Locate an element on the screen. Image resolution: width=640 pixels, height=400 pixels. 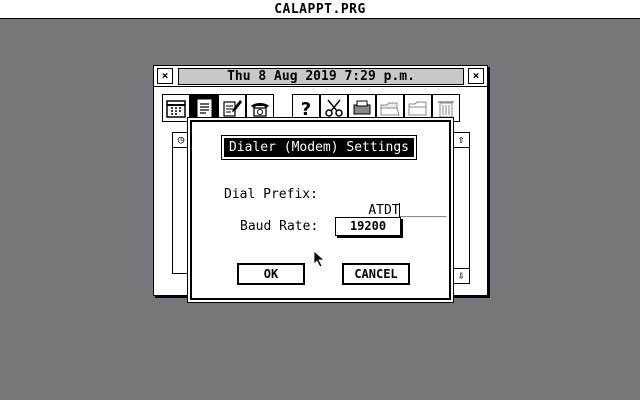
telephone-icon is located at coordinates (260, 108).